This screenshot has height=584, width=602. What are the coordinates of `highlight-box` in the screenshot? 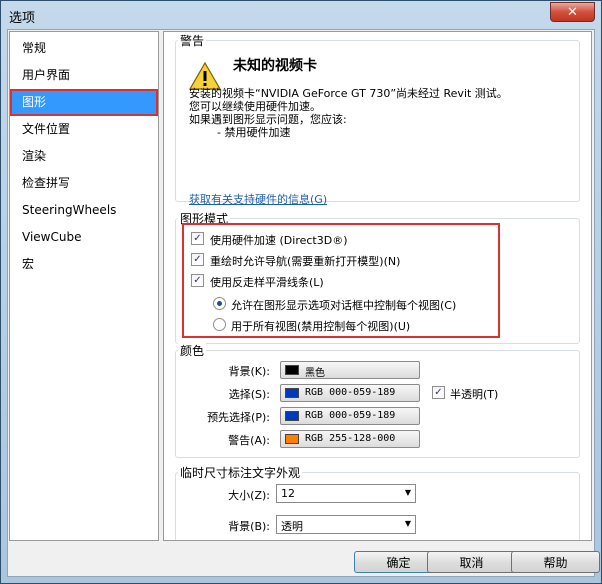 It's located at (341, 280).